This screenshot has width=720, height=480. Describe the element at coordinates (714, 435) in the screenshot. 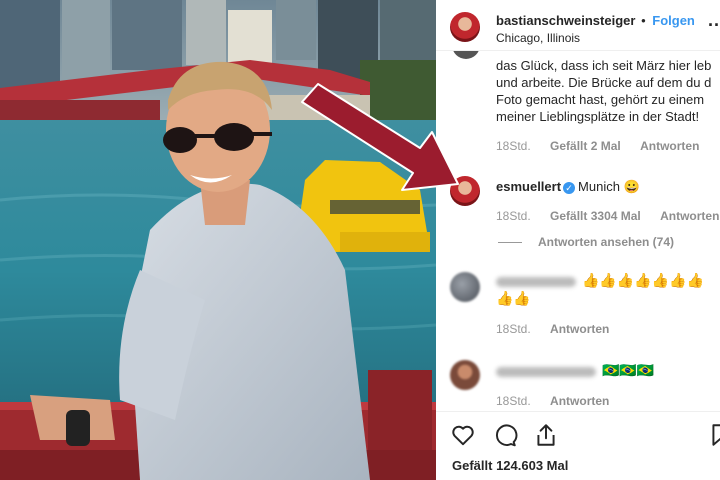

I see `bookmark-icon` at that location.